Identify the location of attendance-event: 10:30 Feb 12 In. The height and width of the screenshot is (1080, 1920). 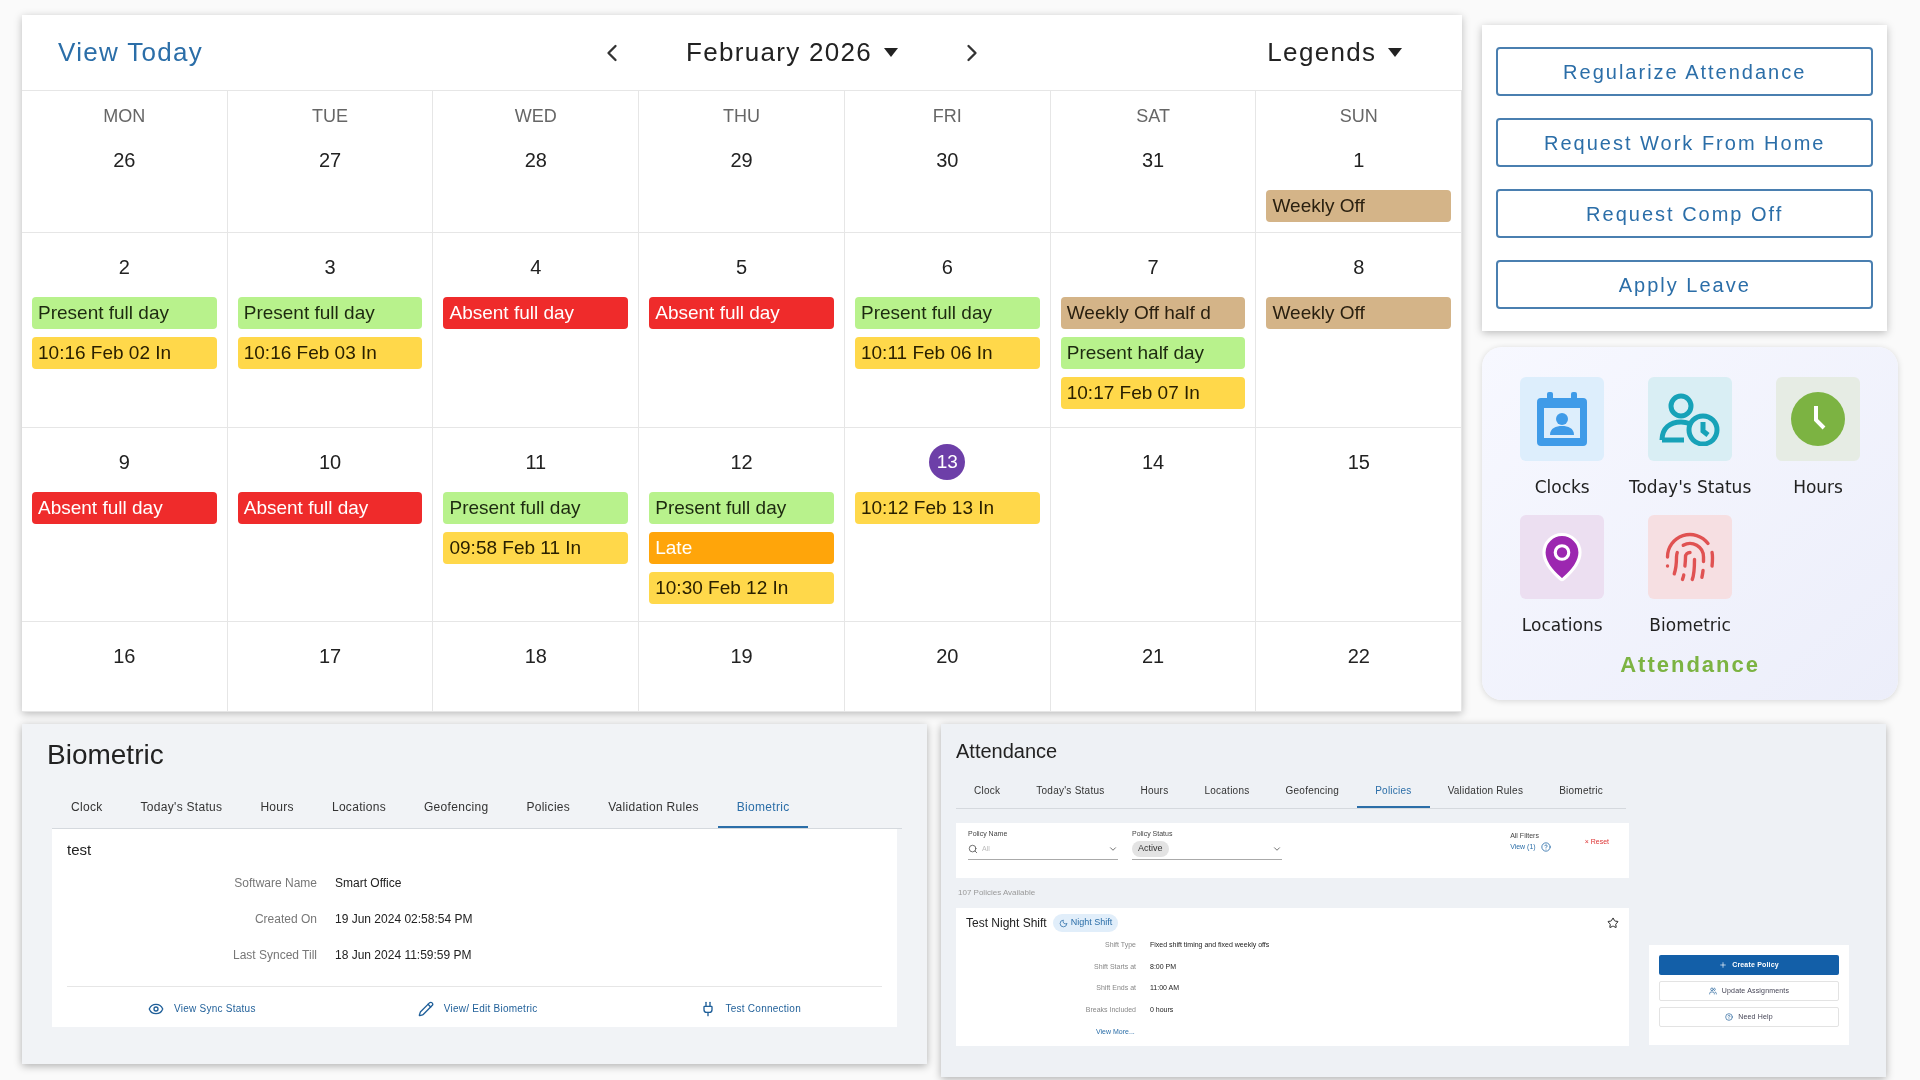
(741, 588).